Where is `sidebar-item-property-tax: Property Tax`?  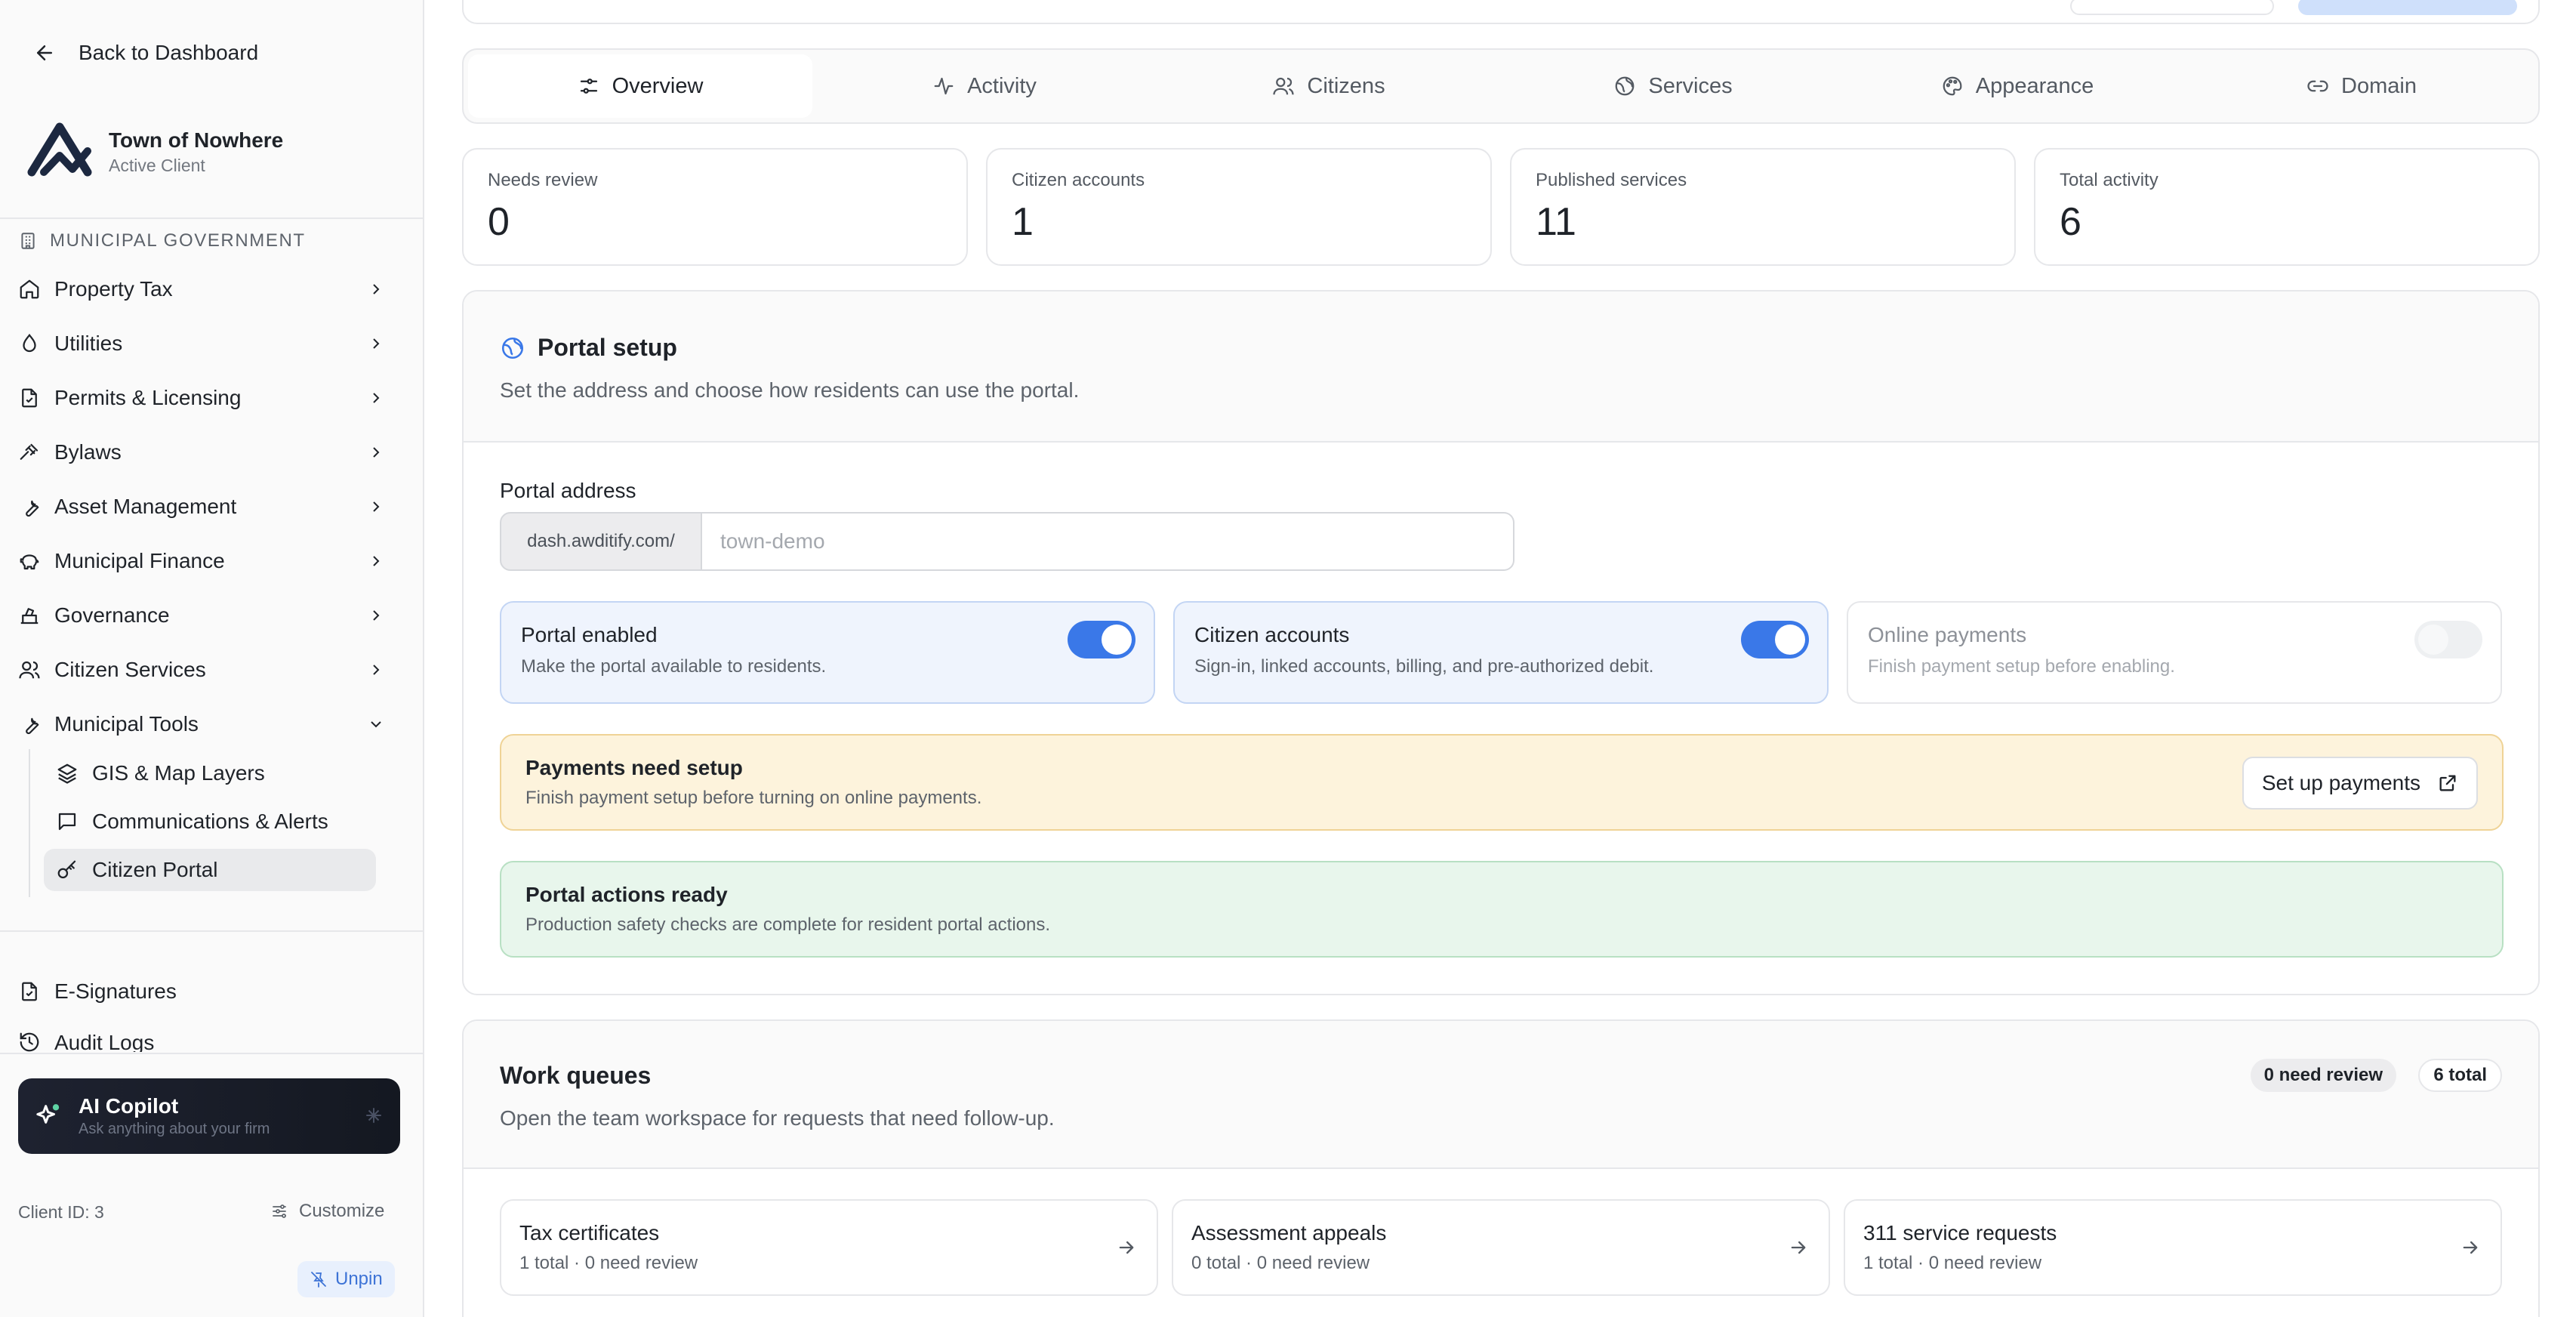 sidebar-item-property-tax: Property Tax is located at coordinates (211, 289).